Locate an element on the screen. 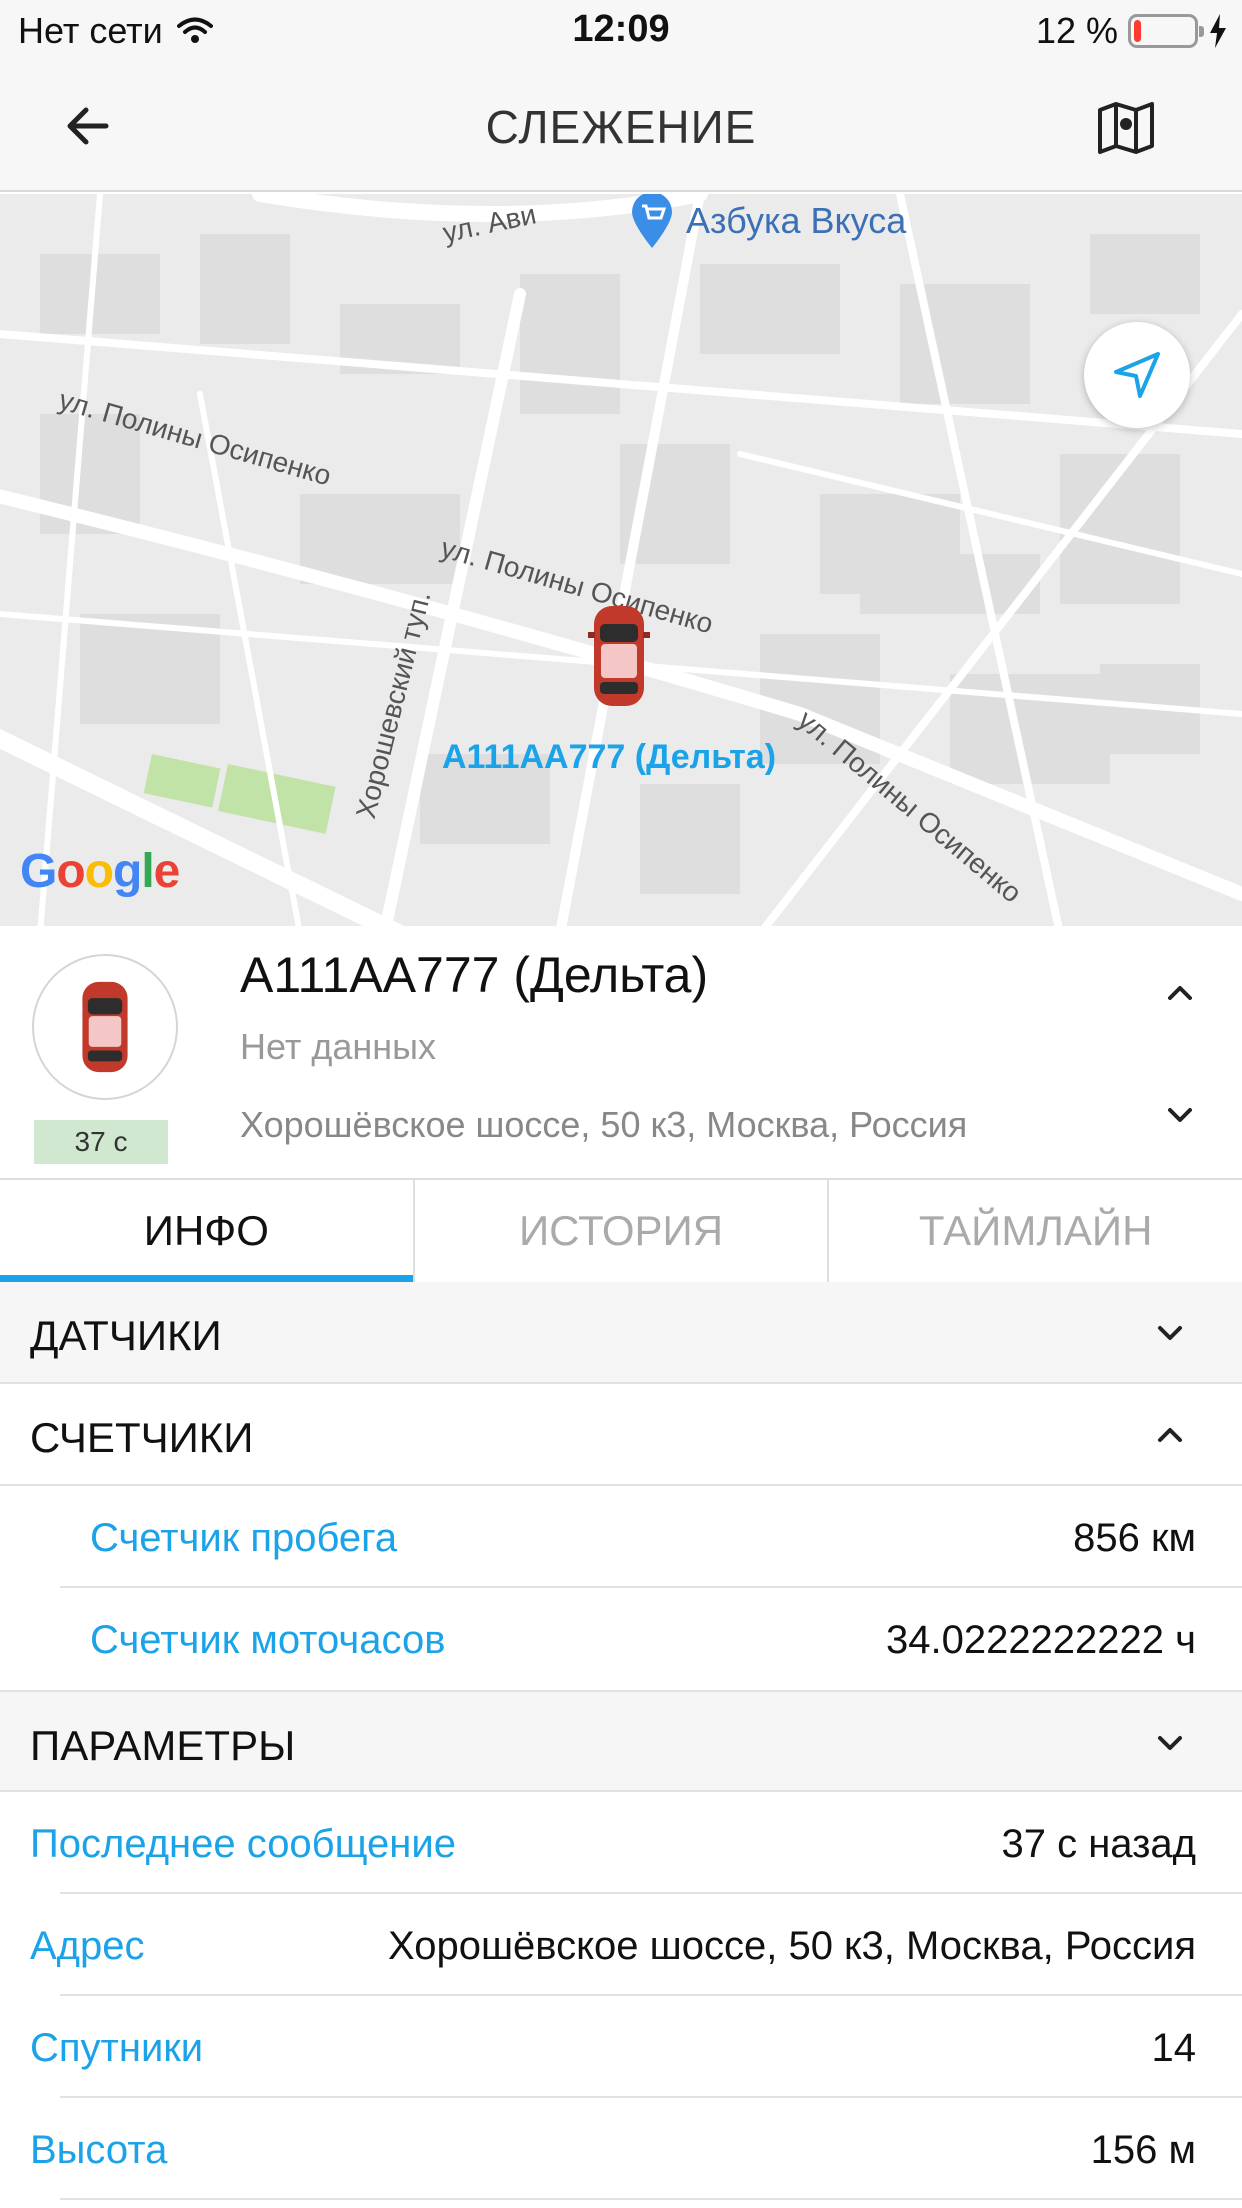  section-counters: СЧЕТЧИКИ is located at coordinates (621, 1435).